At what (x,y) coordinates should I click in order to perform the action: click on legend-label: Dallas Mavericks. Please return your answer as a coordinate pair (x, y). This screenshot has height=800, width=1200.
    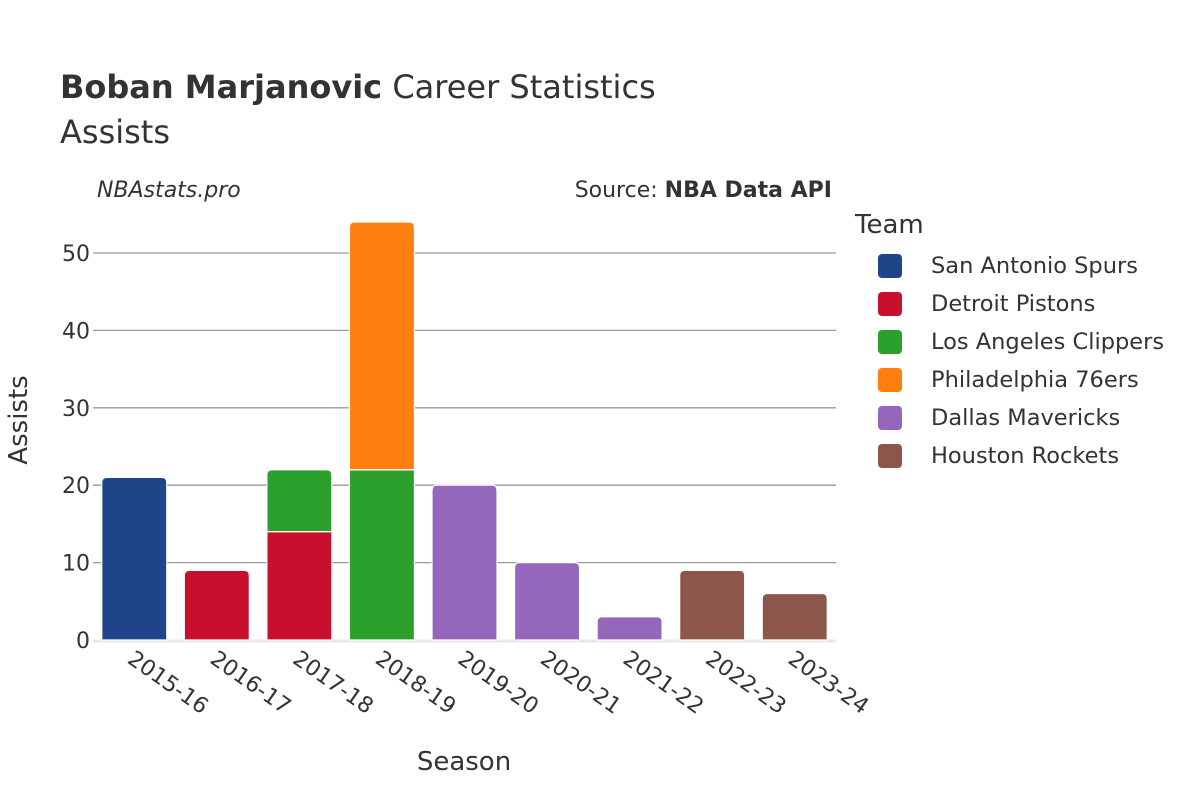
    Looking at the image, I should click on (1026, 418).